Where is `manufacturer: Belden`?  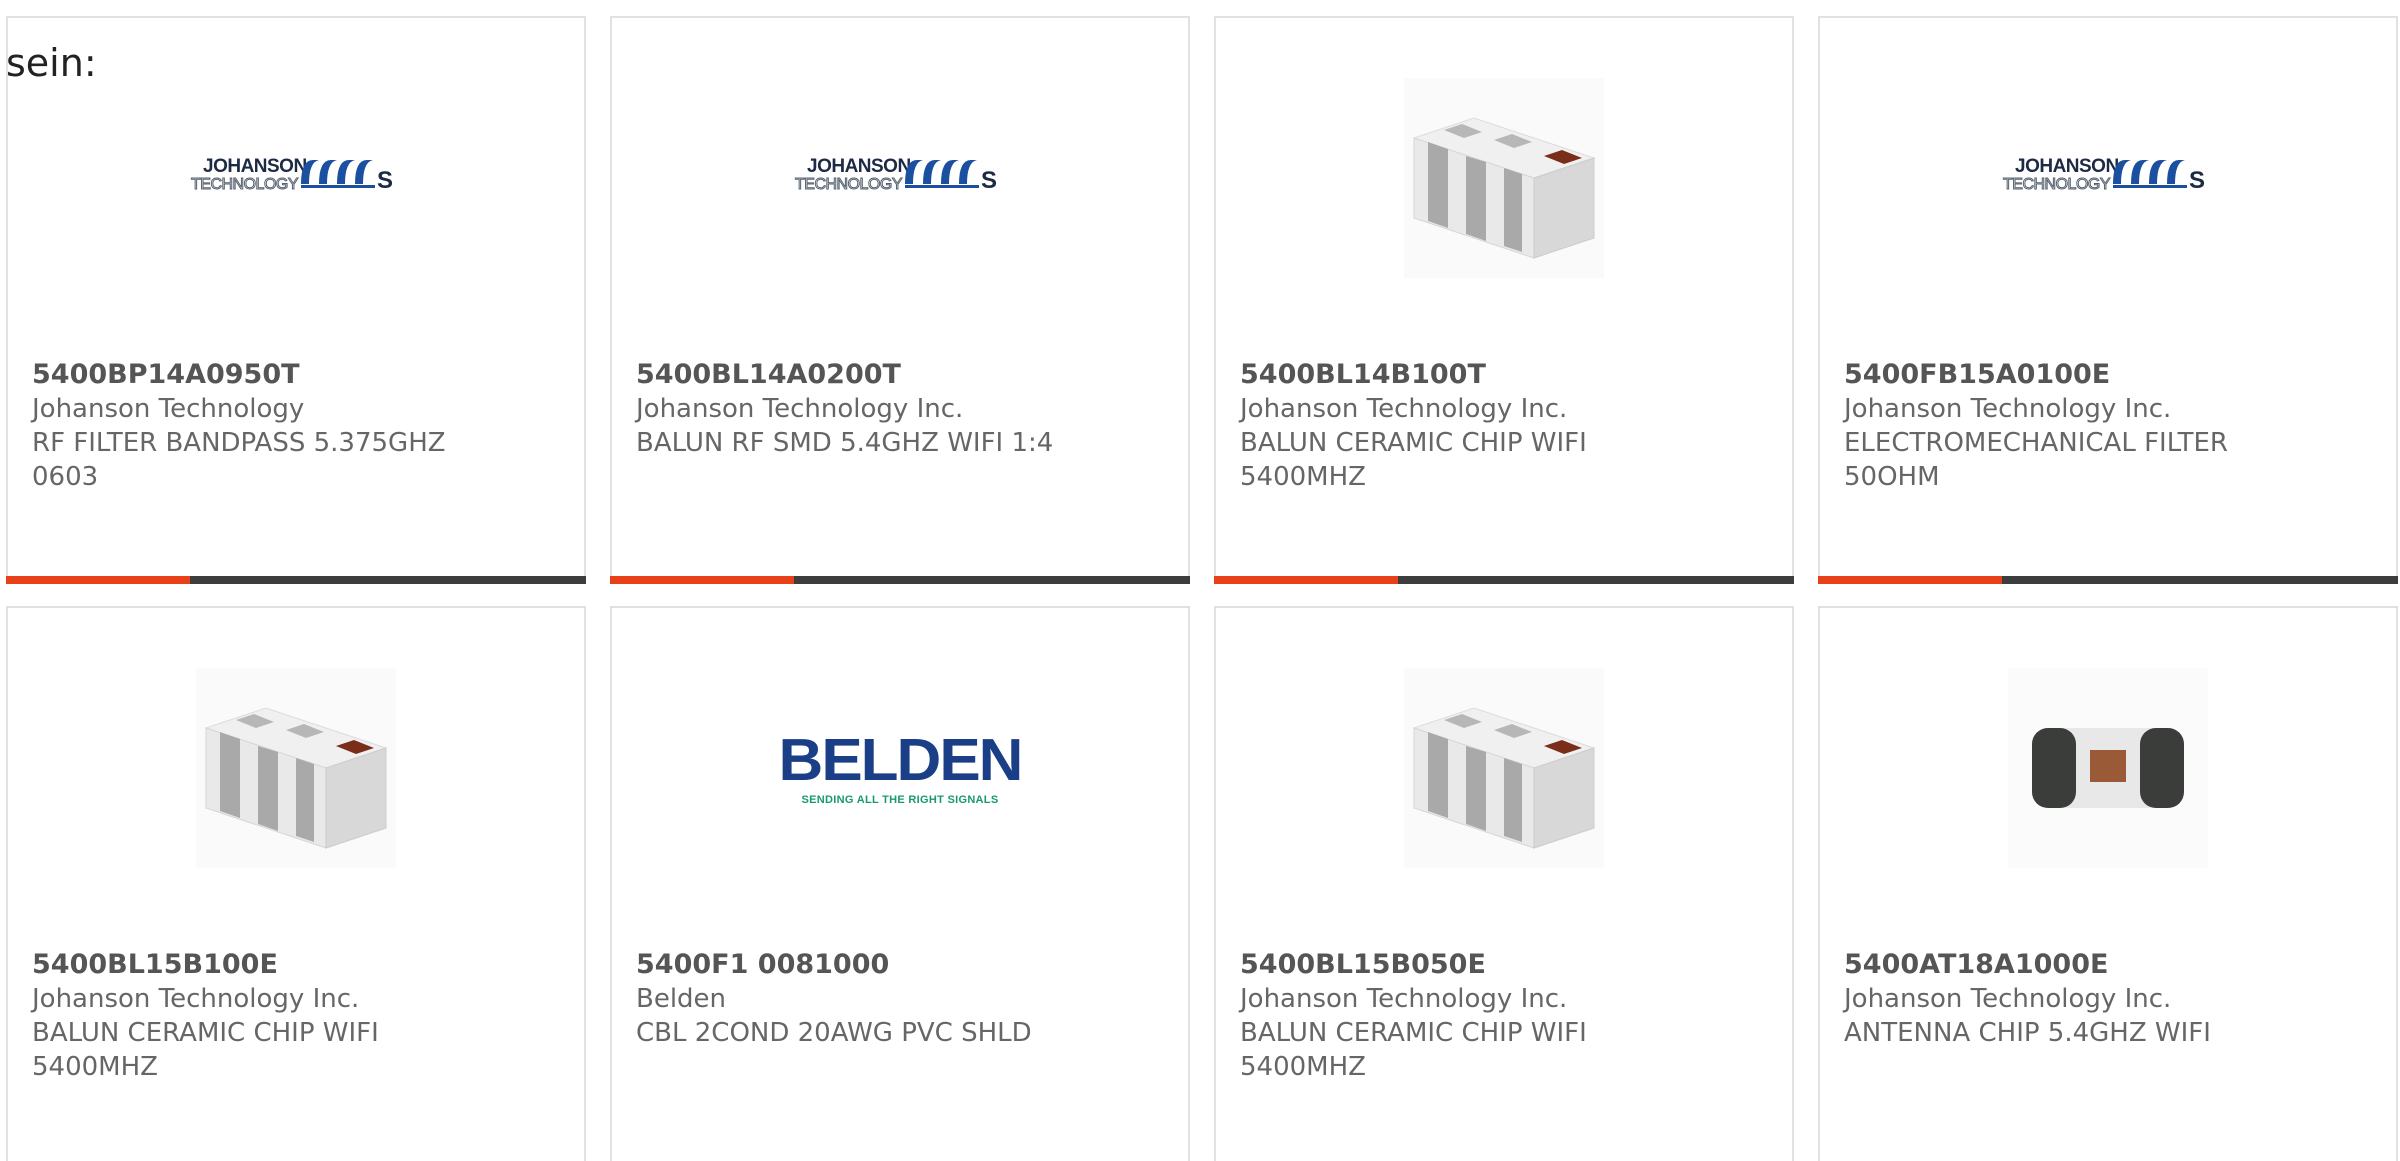
manufacturer: Belden is located at coordinates (681, 999).